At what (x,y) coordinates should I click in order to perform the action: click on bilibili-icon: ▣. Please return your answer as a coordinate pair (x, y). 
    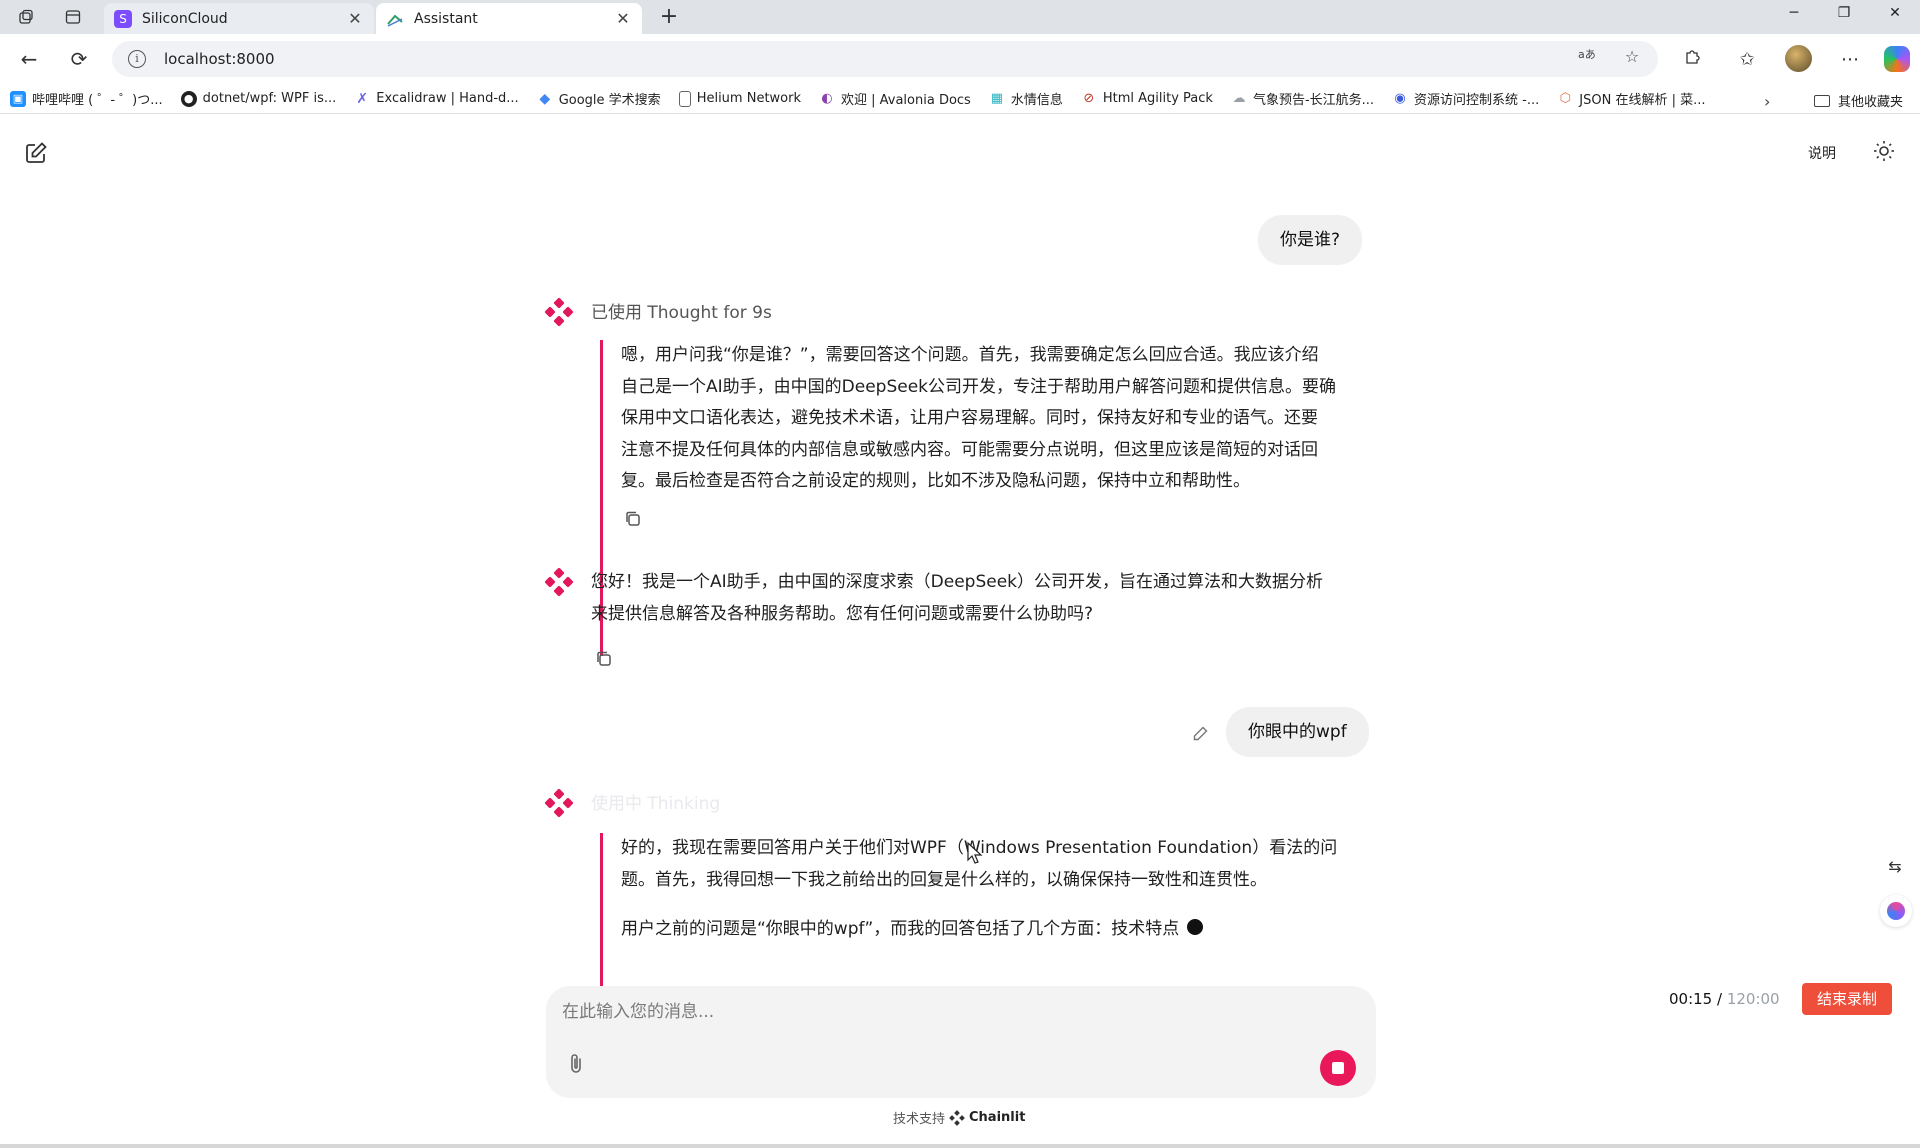
    Looking at the image, I should click on (18, 98).